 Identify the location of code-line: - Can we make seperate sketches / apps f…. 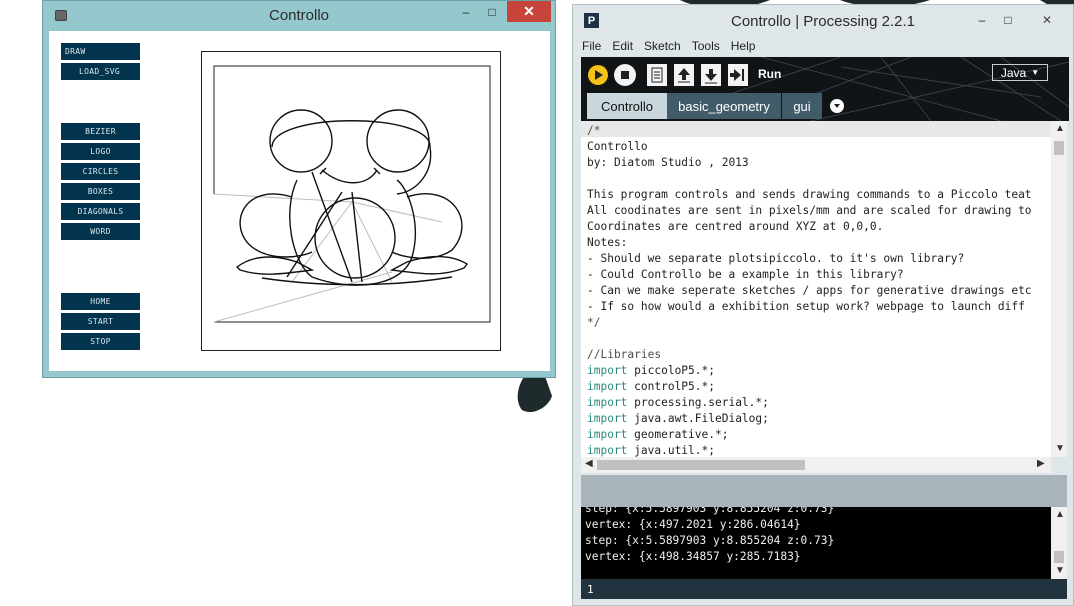
(809, 290).